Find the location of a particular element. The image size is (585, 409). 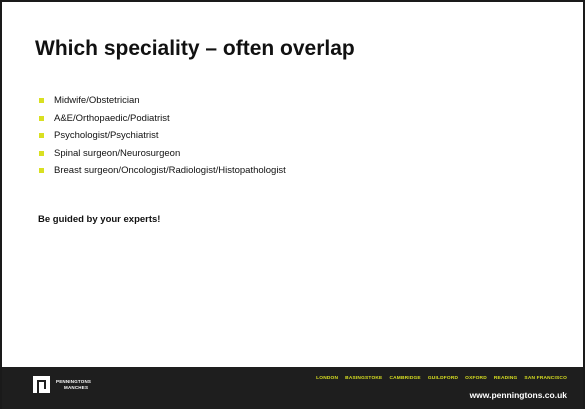

bullet-text: Psychologist/Psychiatrist is located at coordinates (106, 135).